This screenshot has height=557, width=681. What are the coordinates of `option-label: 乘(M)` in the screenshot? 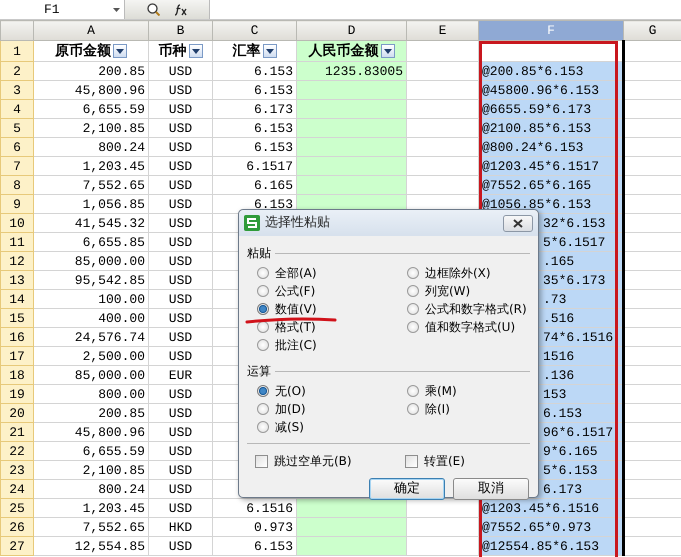 It's located at (441, 391).